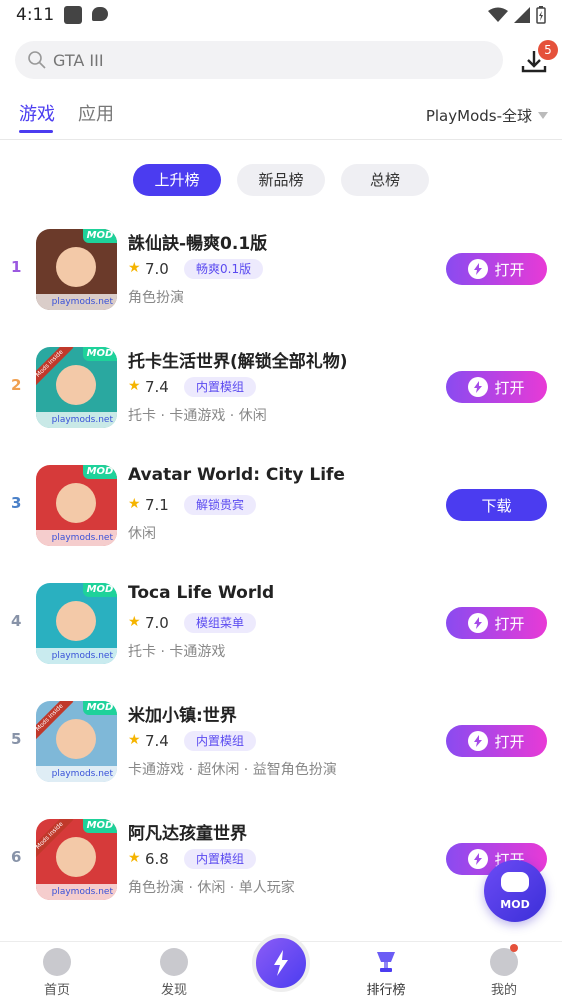  Describe the element at coordinates (73, 15) in the screenshot. I see `notification-icon` at that location.